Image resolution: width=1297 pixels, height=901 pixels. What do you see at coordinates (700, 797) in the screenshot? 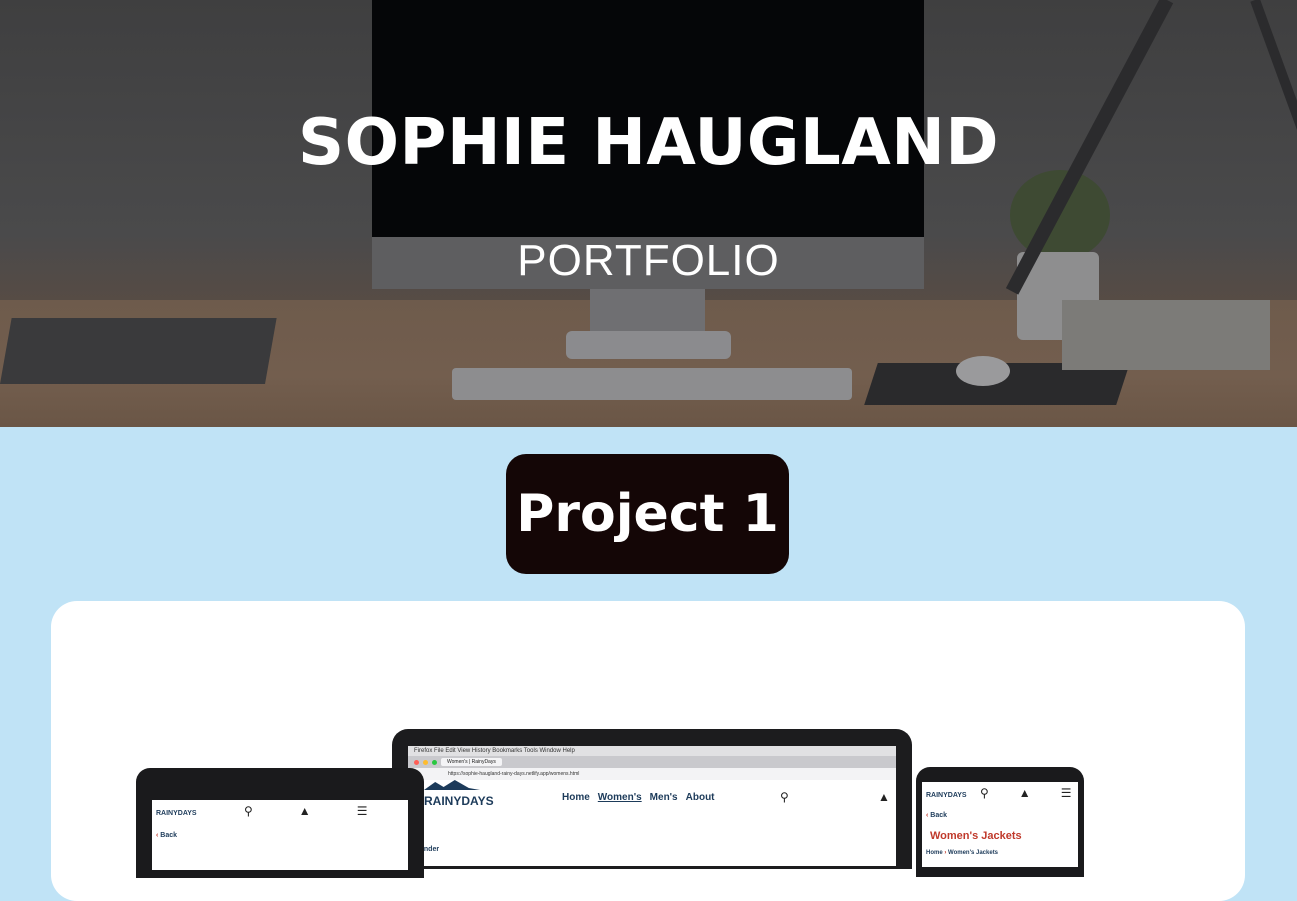
I see `nav-about: About` at bounding box center [700, 797].